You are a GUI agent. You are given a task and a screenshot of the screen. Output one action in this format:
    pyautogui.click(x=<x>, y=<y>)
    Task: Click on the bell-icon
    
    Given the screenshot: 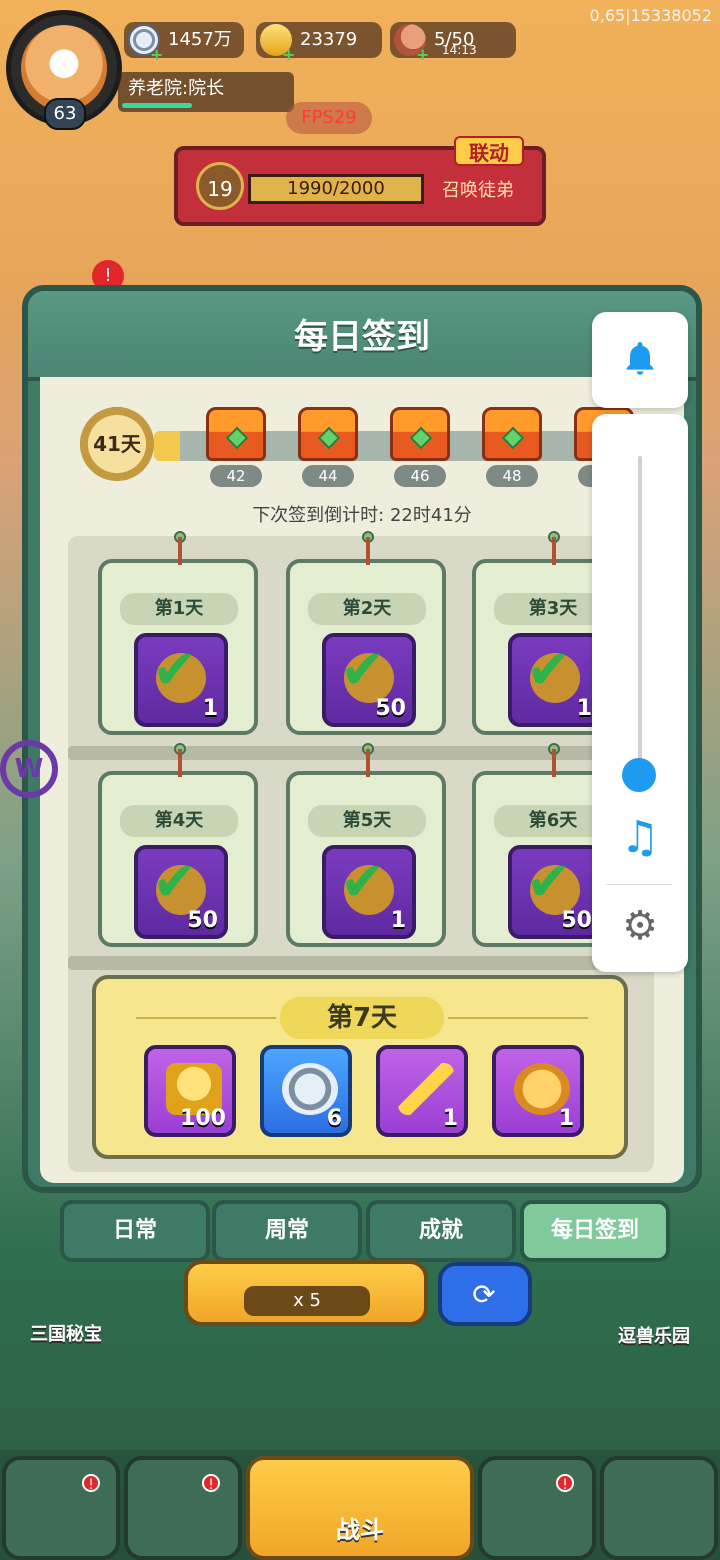 What is the action you would take?
    pyautogui.click(x=640, y=358)
    